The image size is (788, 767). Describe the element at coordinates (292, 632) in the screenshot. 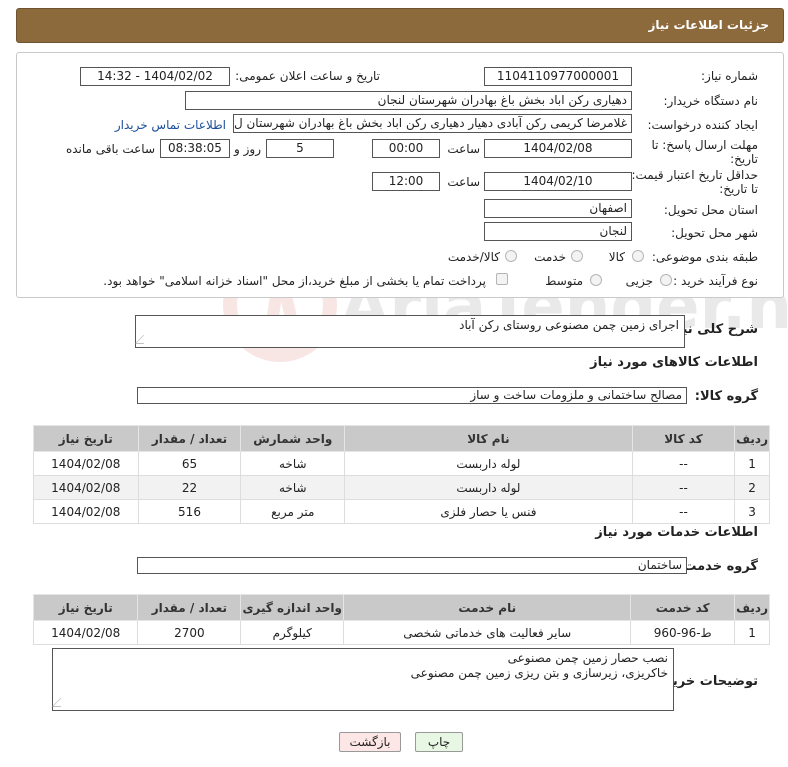

I see `service-unit: کیلوگرم` at that location.